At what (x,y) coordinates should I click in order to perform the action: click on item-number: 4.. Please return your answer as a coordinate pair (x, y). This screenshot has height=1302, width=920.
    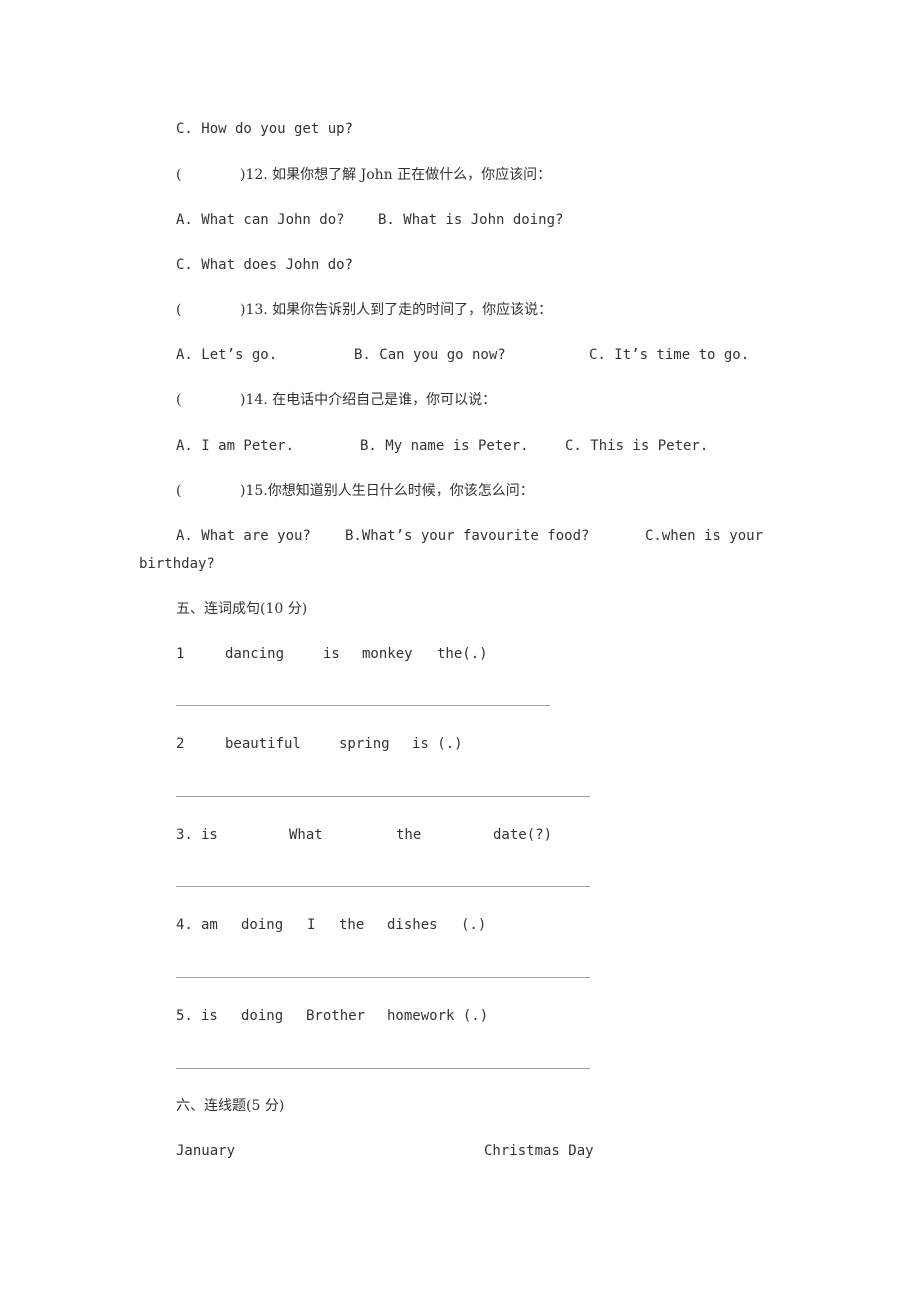
    Looking at the image, I should click on (184, 925).